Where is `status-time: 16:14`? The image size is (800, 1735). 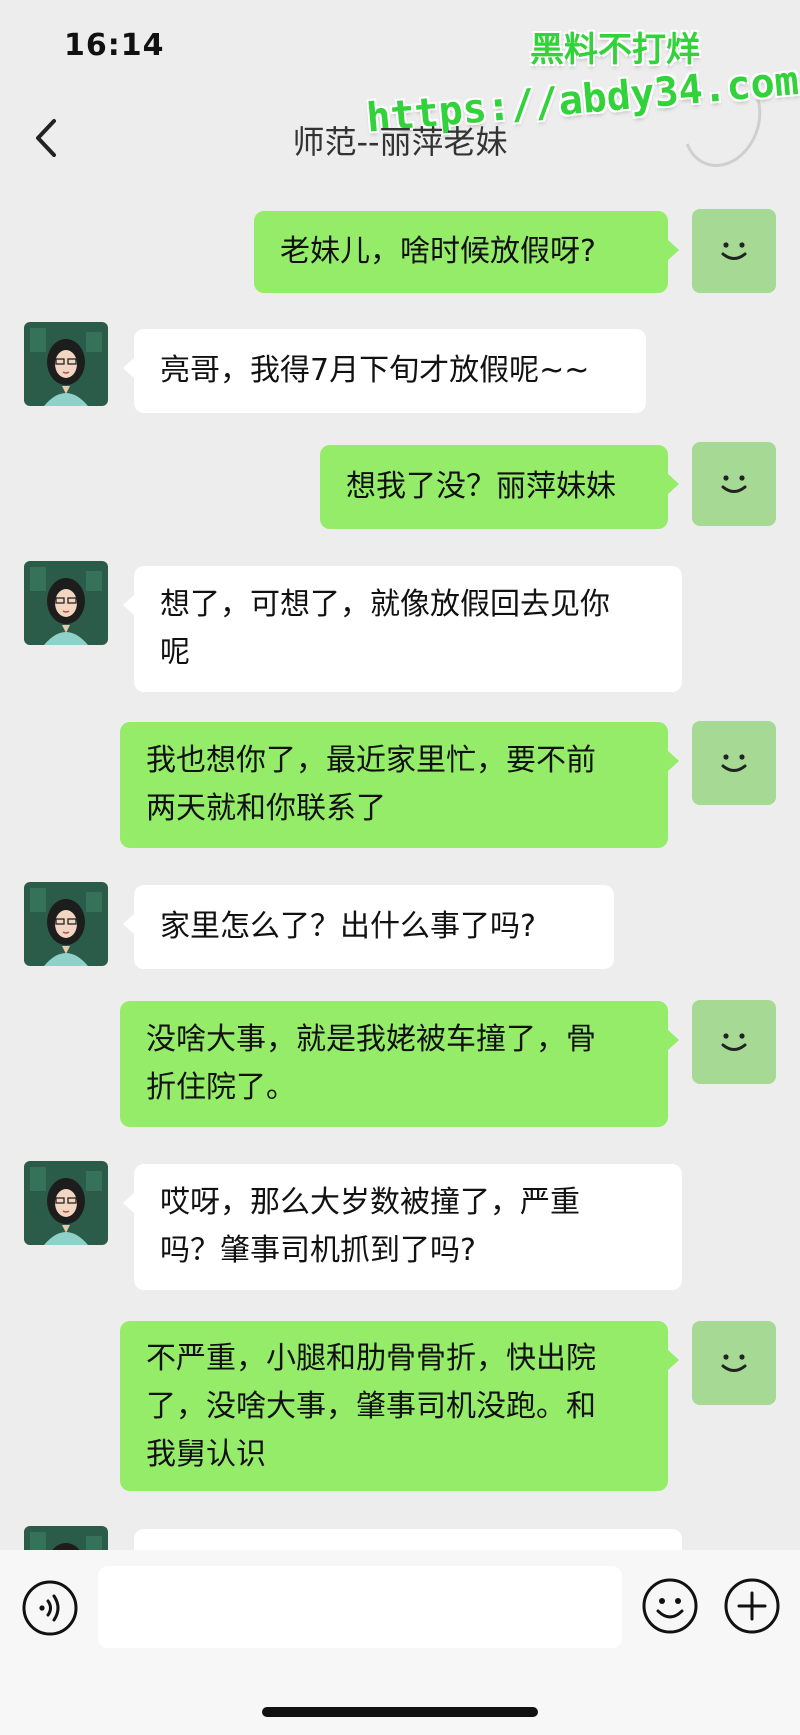 status-time: 16:14 is located at coordinates (114, 45).